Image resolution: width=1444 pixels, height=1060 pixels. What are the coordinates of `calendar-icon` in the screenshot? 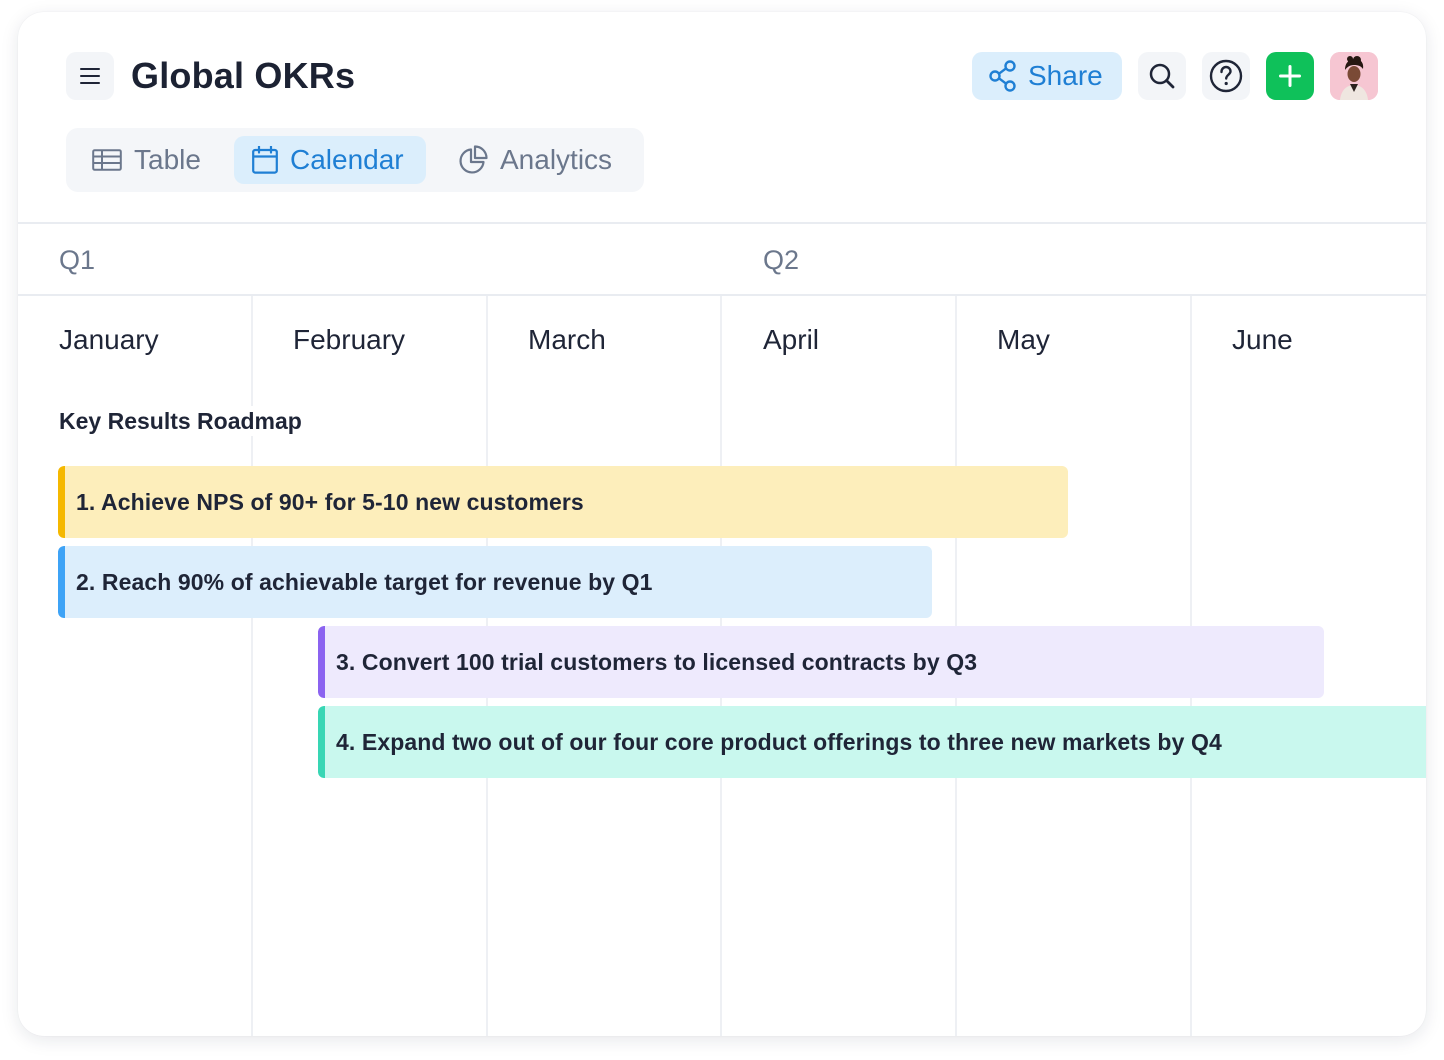 It's located at (265, 160).